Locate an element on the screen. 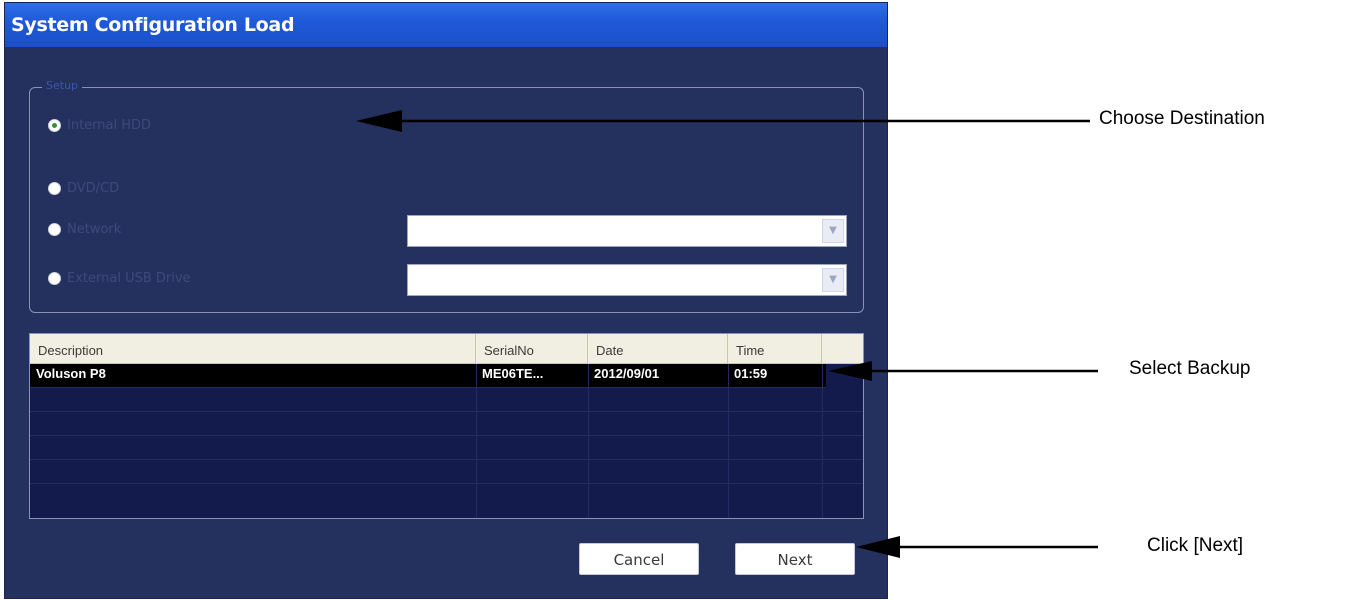 The image size is (1359, 600). click-next-arrow is located at coordinates (977, 547).